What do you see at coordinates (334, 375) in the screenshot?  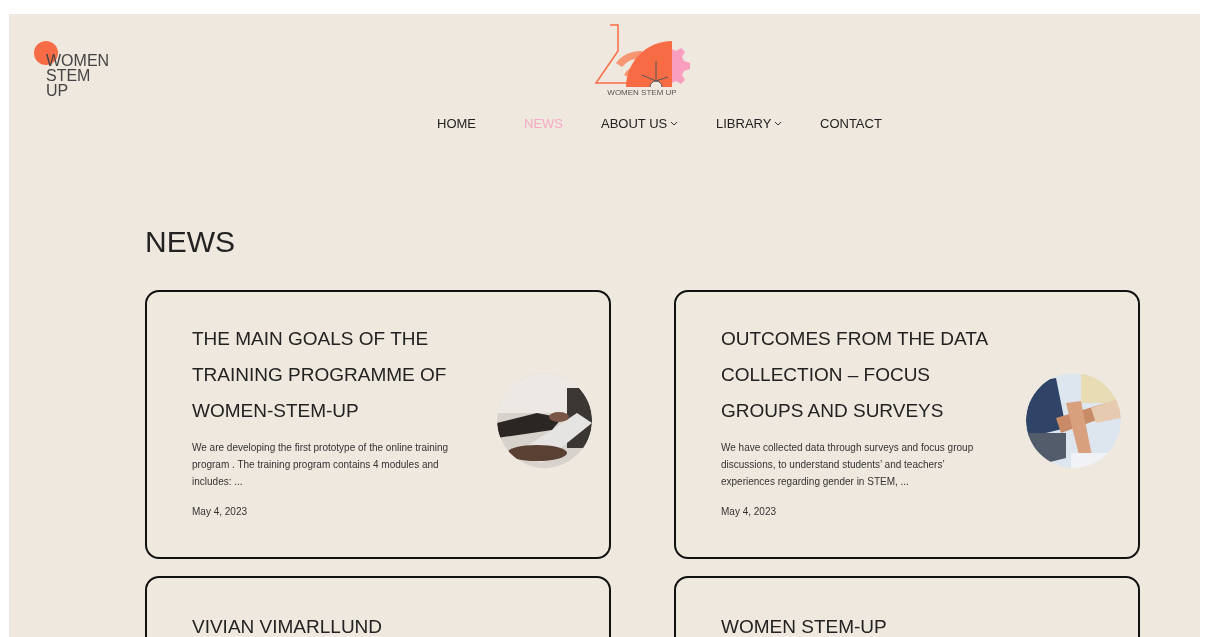 I see `news-title: THE MAIN GOALS OF THE TRAINING PROGRAMME OF WOMEN-STEM-UP` at bounding box center [334, 375].